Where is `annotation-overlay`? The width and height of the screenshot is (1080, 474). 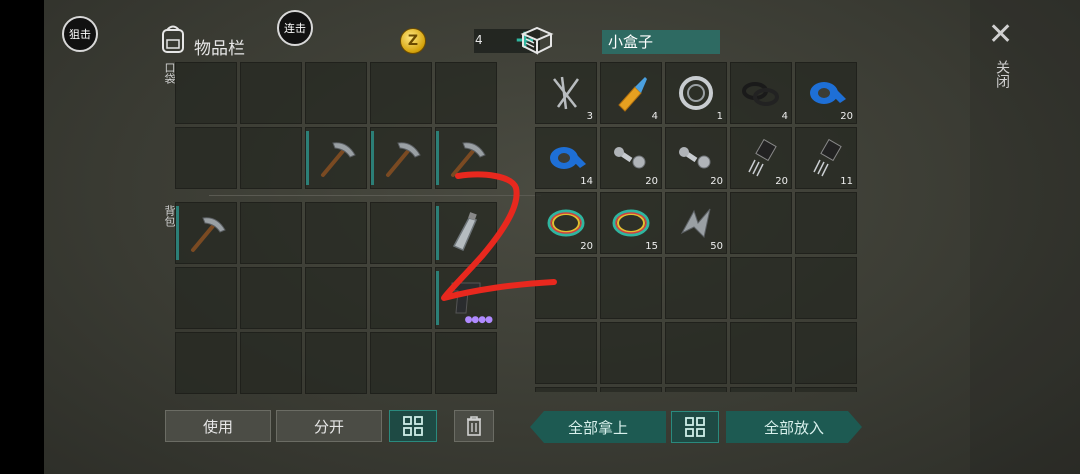 annotation-overlay is located at coordinates (499, 236).